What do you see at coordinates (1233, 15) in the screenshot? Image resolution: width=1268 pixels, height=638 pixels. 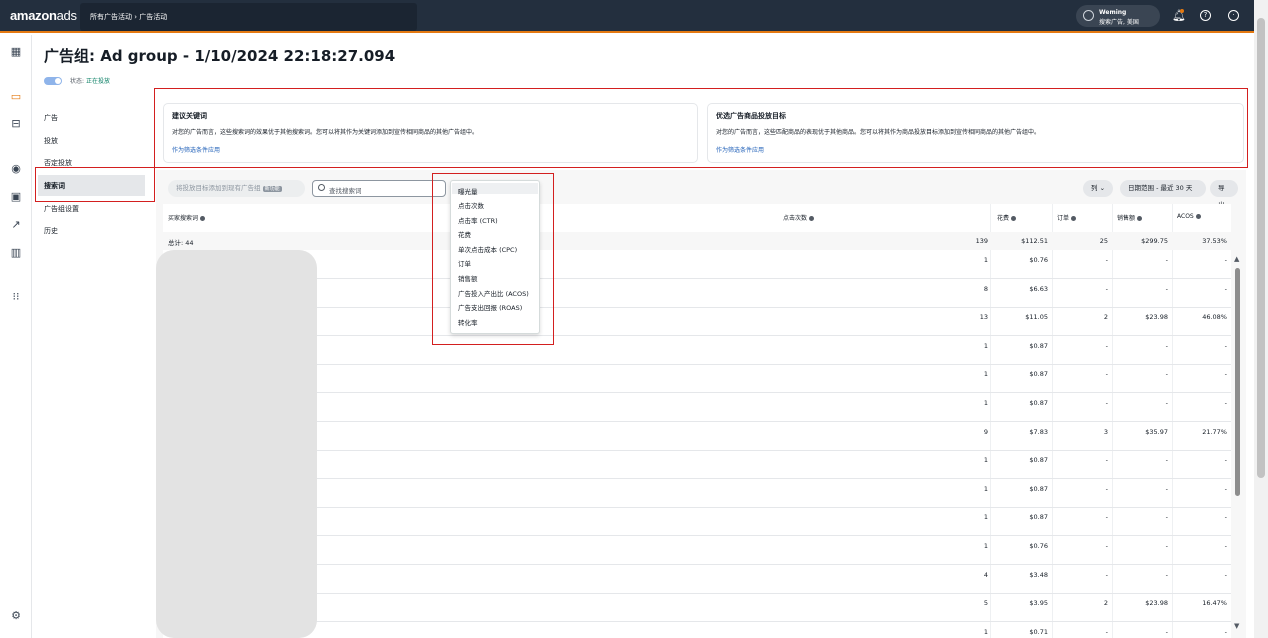 I see `profile-icon: ·` at bounding box center [1233, 15].